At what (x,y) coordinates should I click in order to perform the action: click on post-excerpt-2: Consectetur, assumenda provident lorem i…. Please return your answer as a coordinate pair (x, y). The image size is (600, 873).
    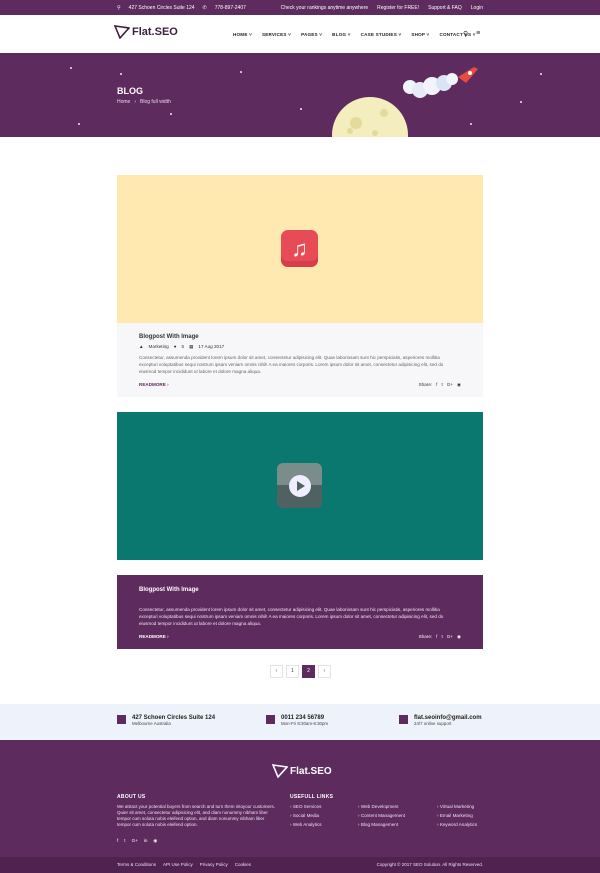
    Looking at the image, I should click on (291, 616).